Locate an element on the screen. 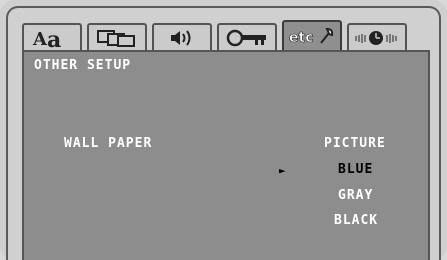 This screenshot has height=260, width=447. tab-language: A a is located at coordinates (52, 36).